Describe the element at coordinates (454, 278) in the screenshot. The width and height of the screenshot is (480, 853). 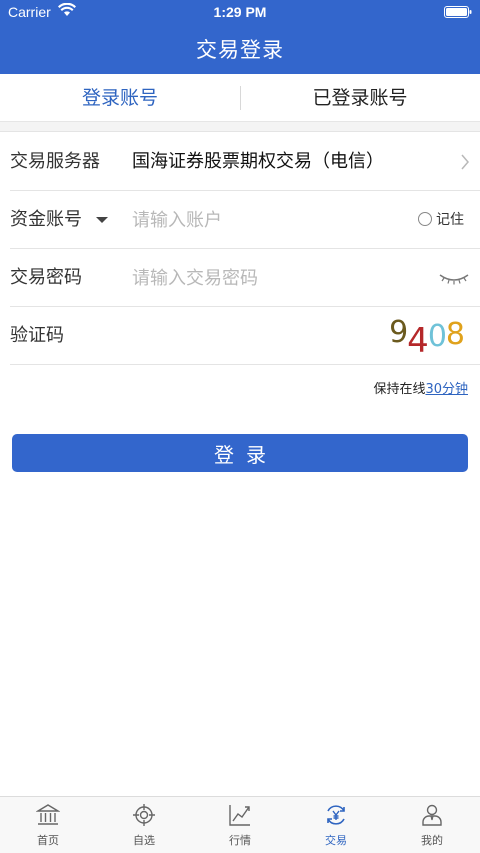
I see `eye-closed-icon` at that location.